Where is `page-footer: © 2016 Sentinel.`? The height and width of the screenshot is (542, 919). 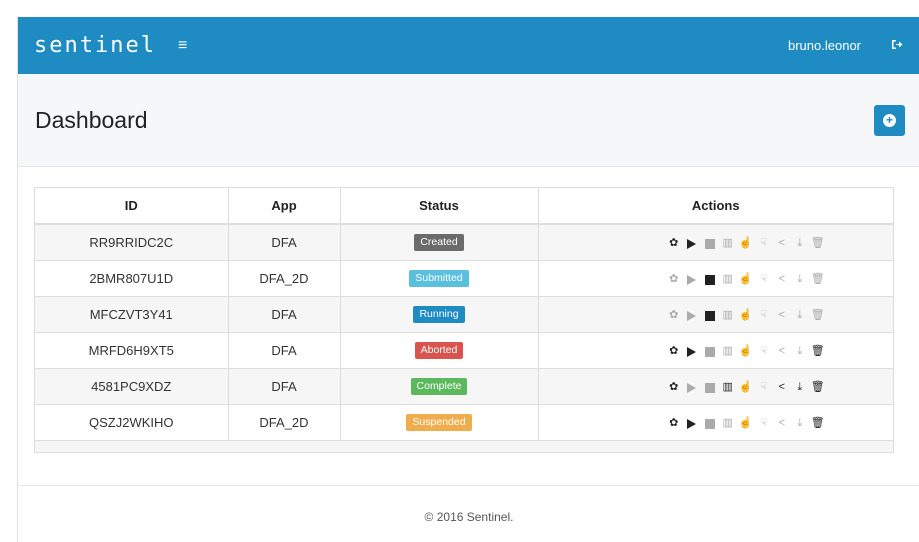
page-footer: © 2016 Sentinel. is located at coordinates (468, 504).